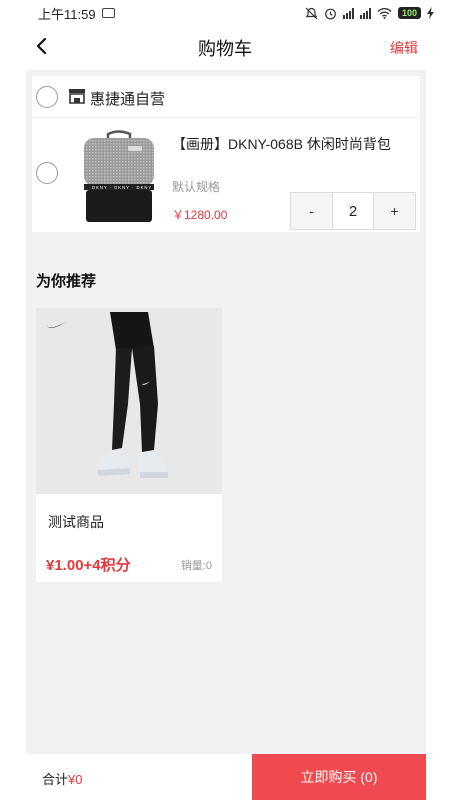  I want to click on buy-now-button: 立即购买 (0), so click(339, 777).